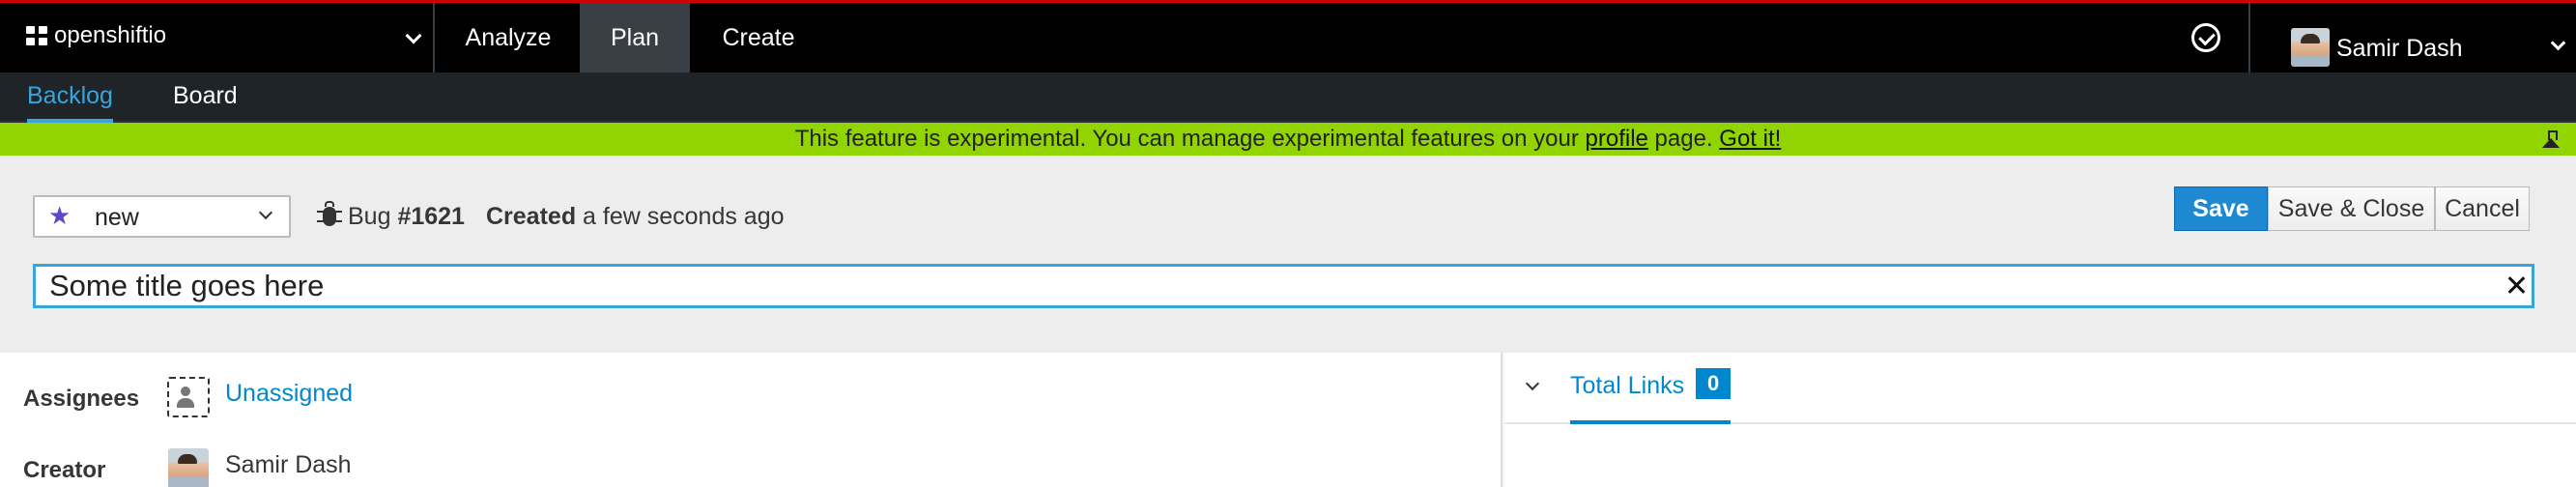 The width and height of the screenshot is (2576, 487). I want to click on title-field, so click(1284, 286).